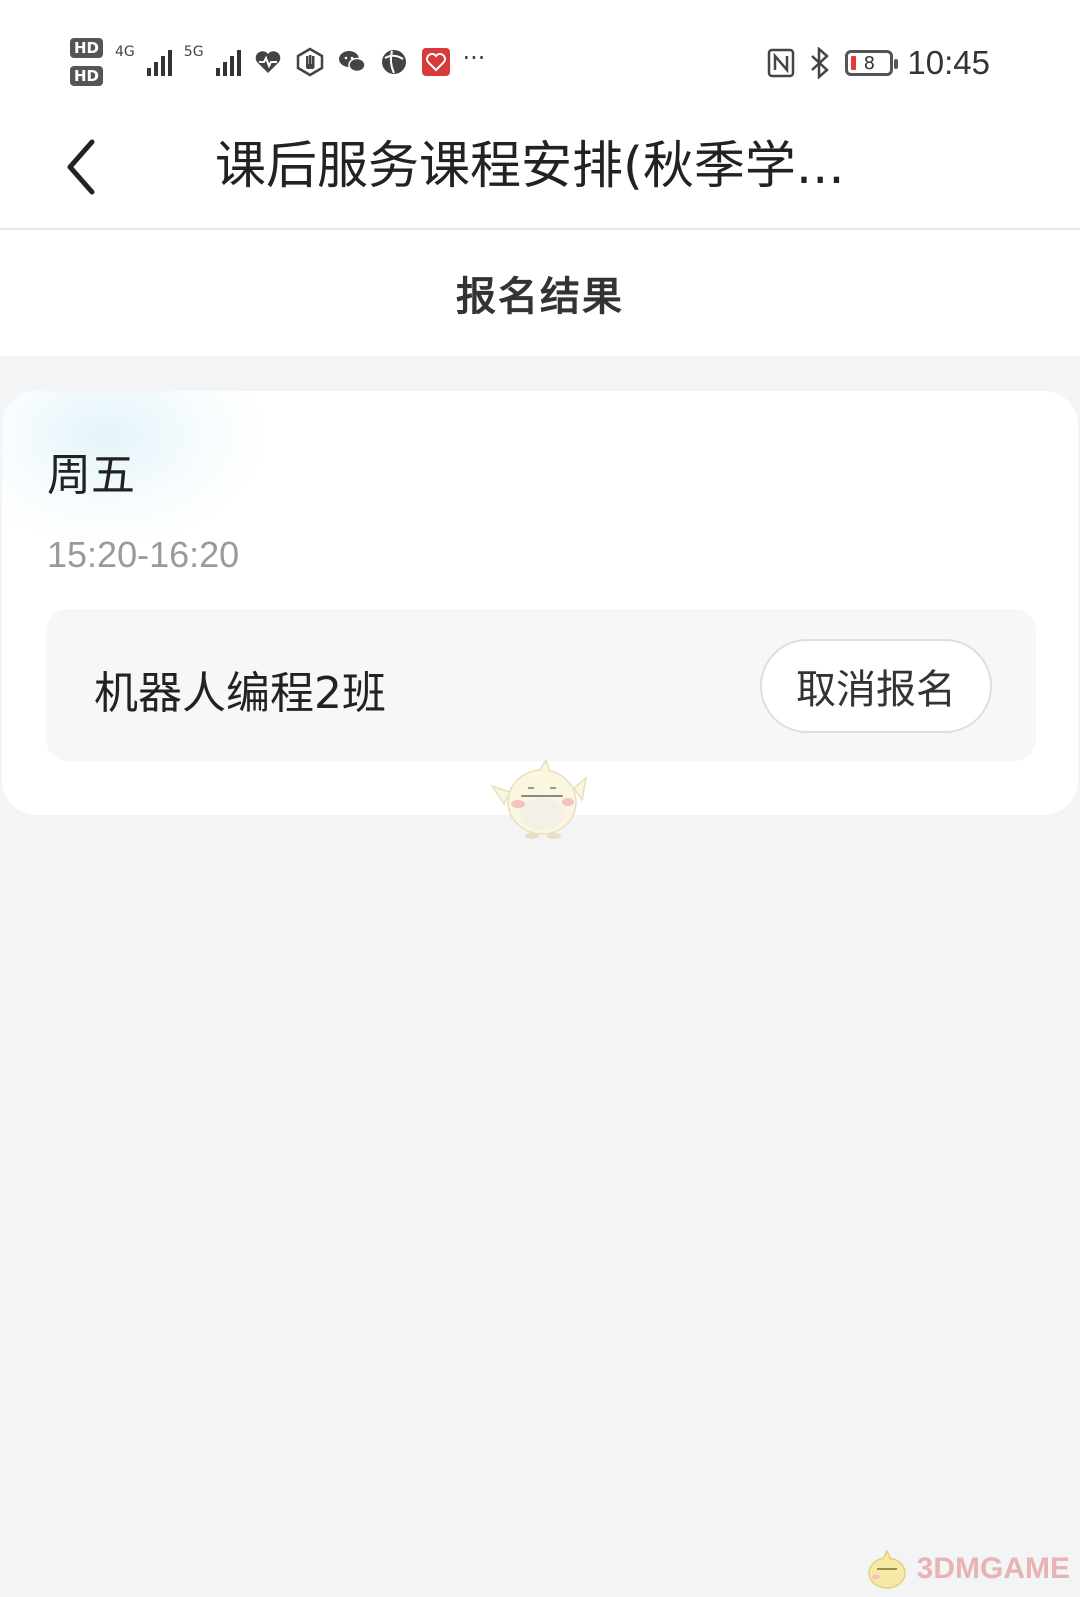 This screenshot has height=1597, width=1080. I want to click on card-decoration, so click(137, 471).